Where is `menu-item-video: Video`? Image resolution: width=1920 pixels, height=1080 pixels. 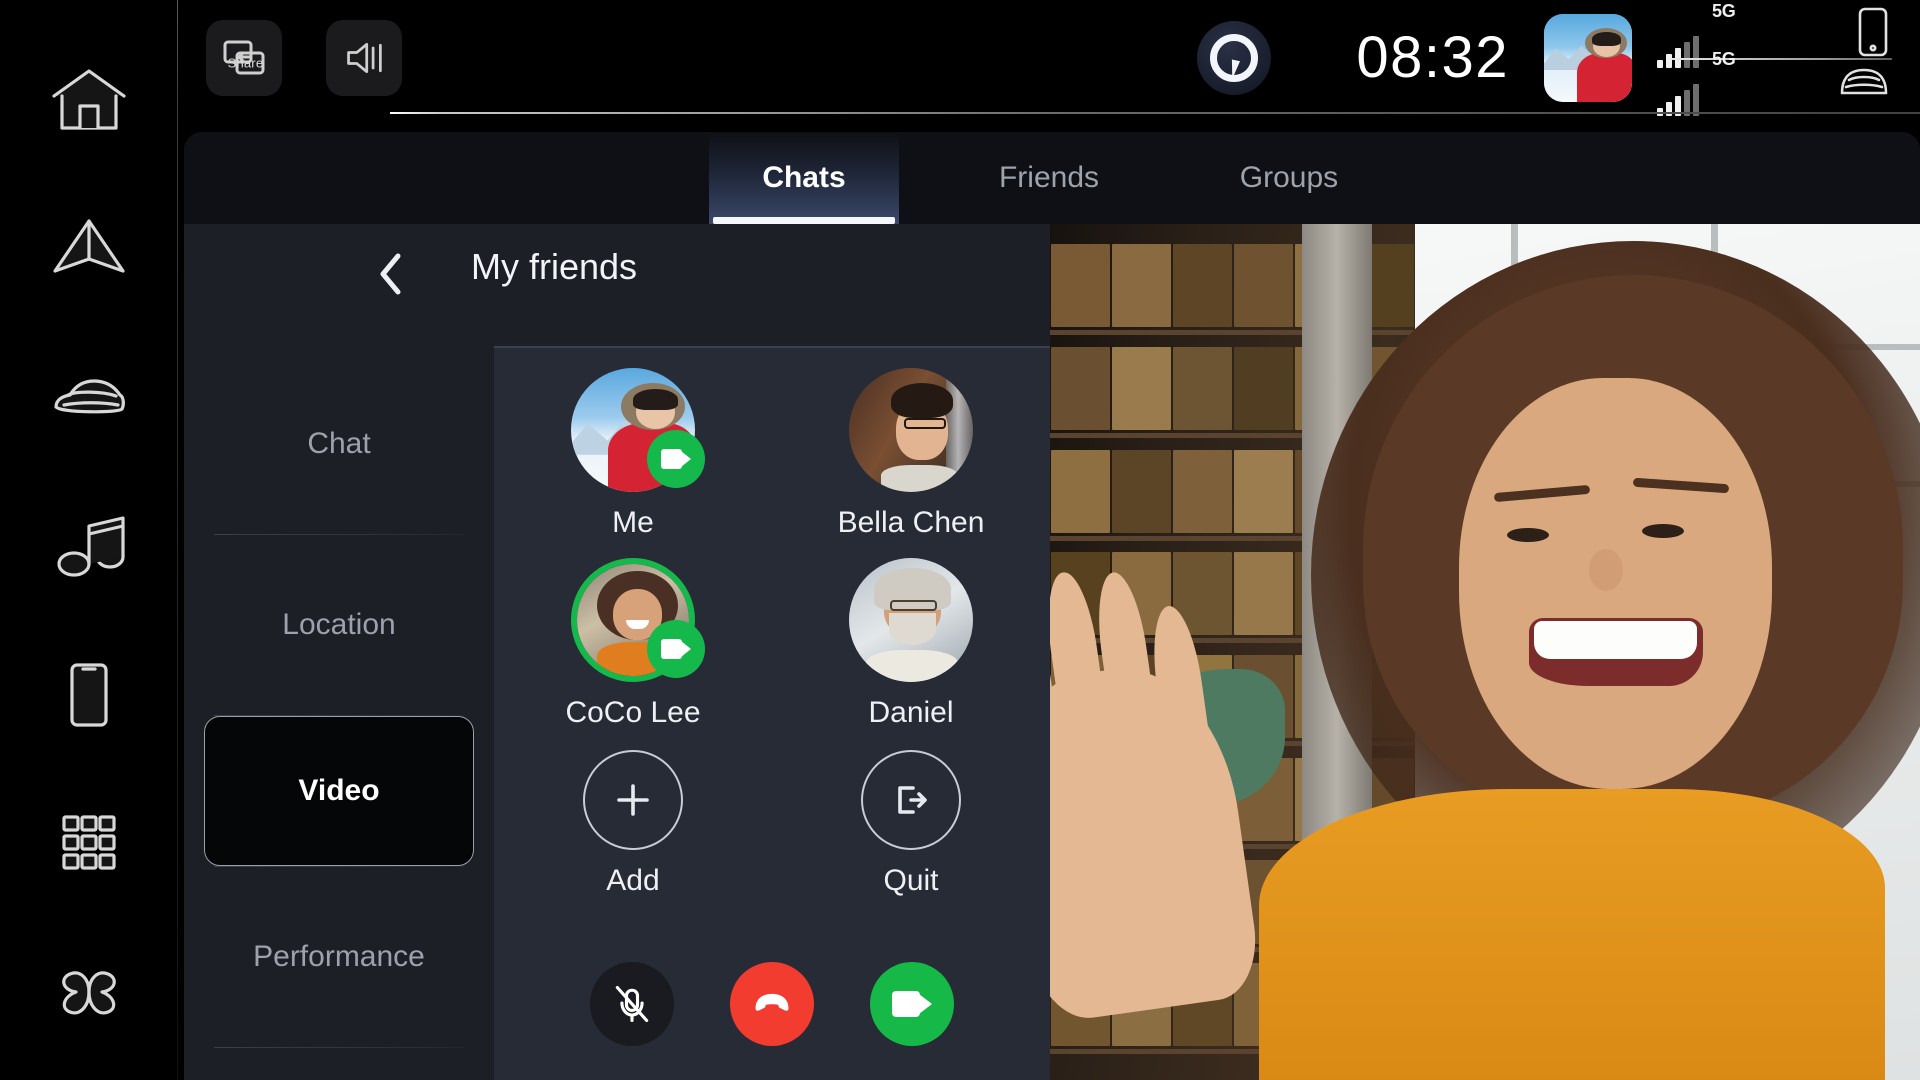
menu-item-video: Video is located at coordinates (339, 791).